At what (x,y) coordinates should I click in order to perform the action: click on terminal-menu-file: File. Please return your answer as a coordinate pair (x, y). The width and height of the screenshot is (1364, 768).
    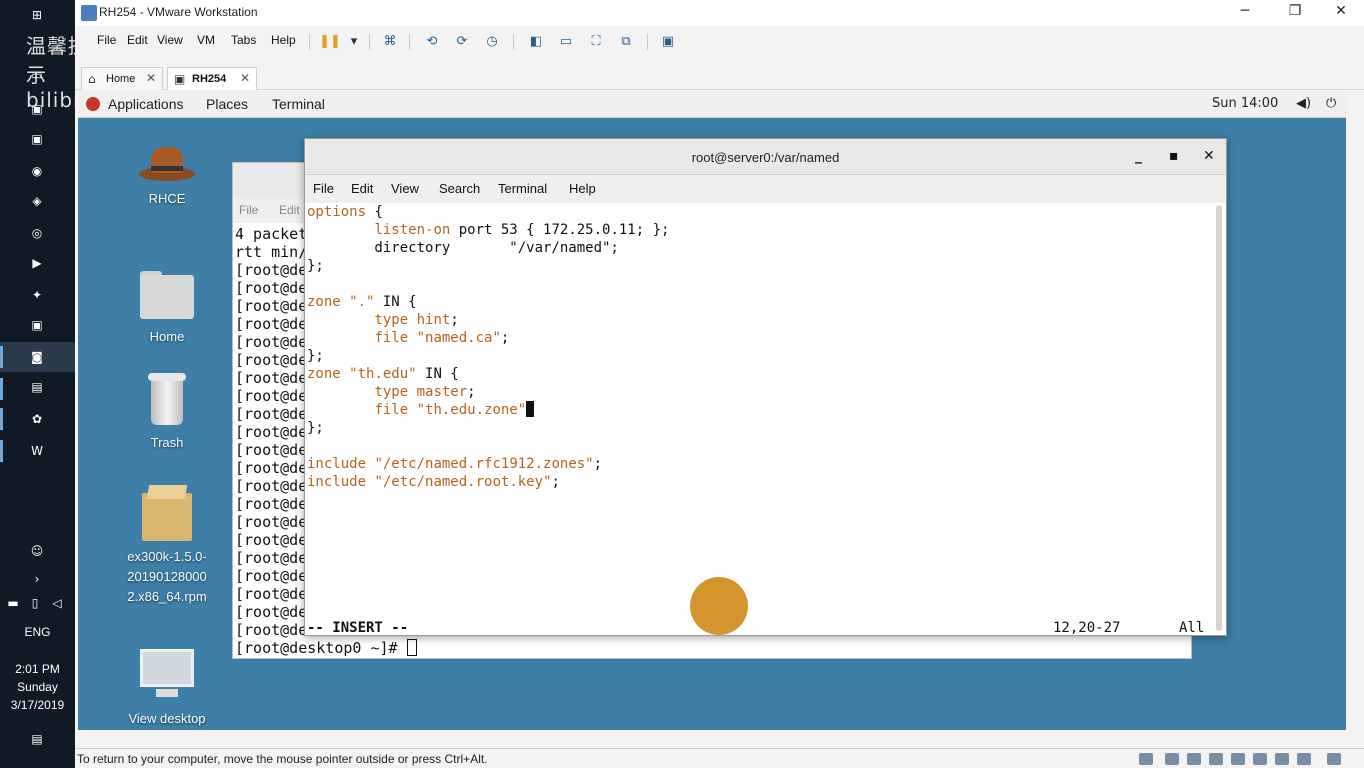
    Looking at the image, I should click on (323, 188).